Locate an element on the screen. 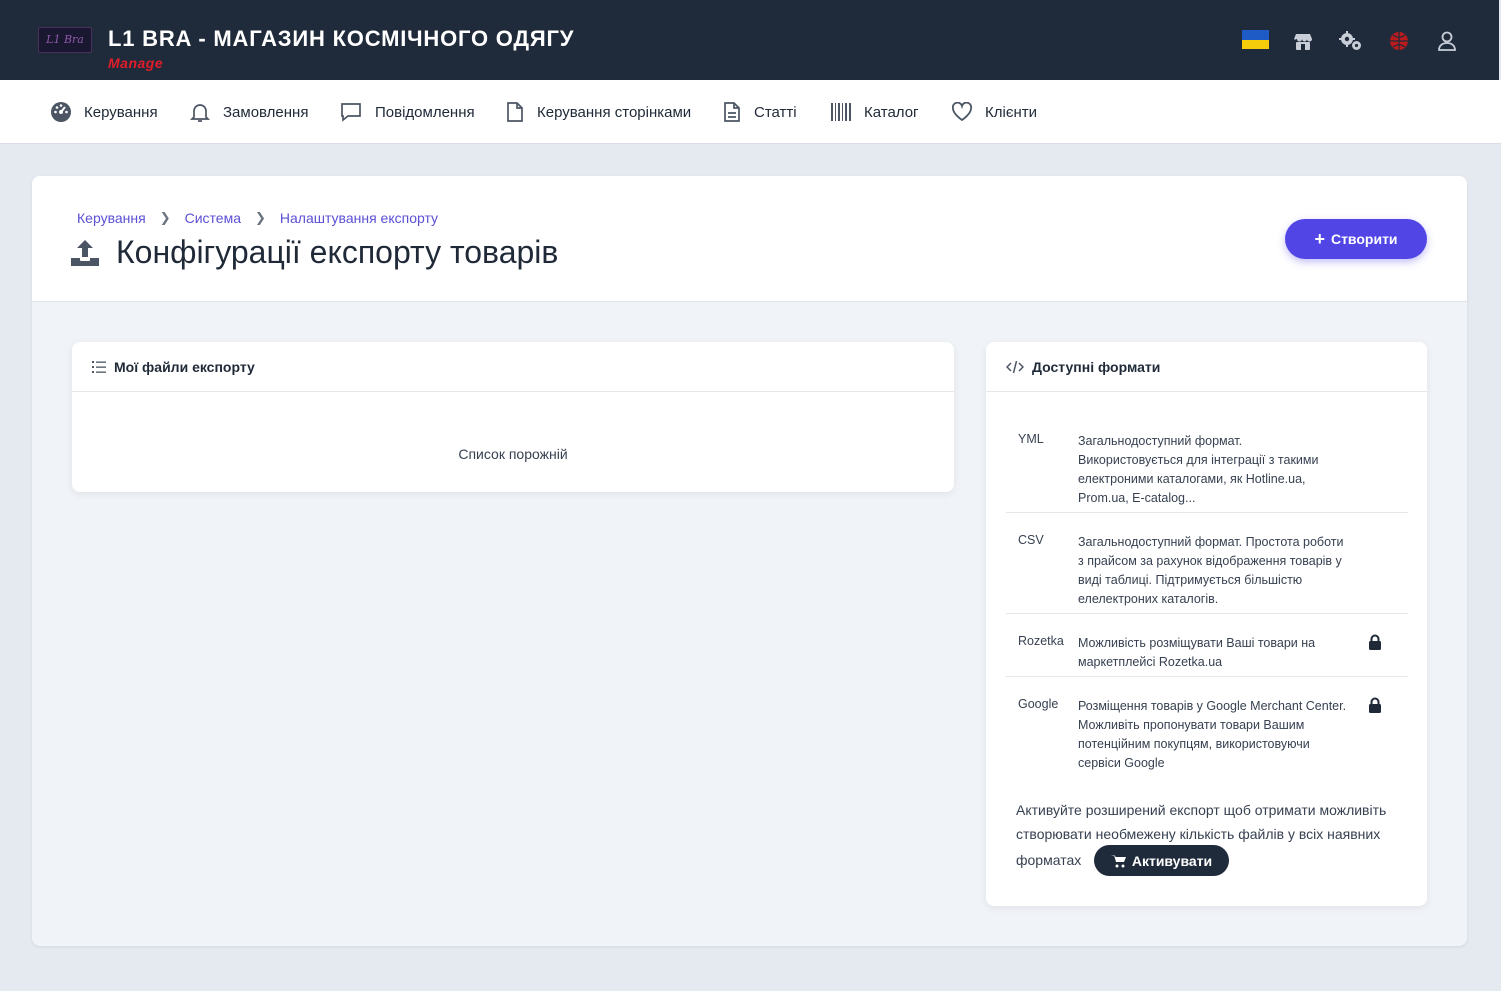 This screenshot has height=991, width=1501. barcode-icon is located at coordinates (841, 112).